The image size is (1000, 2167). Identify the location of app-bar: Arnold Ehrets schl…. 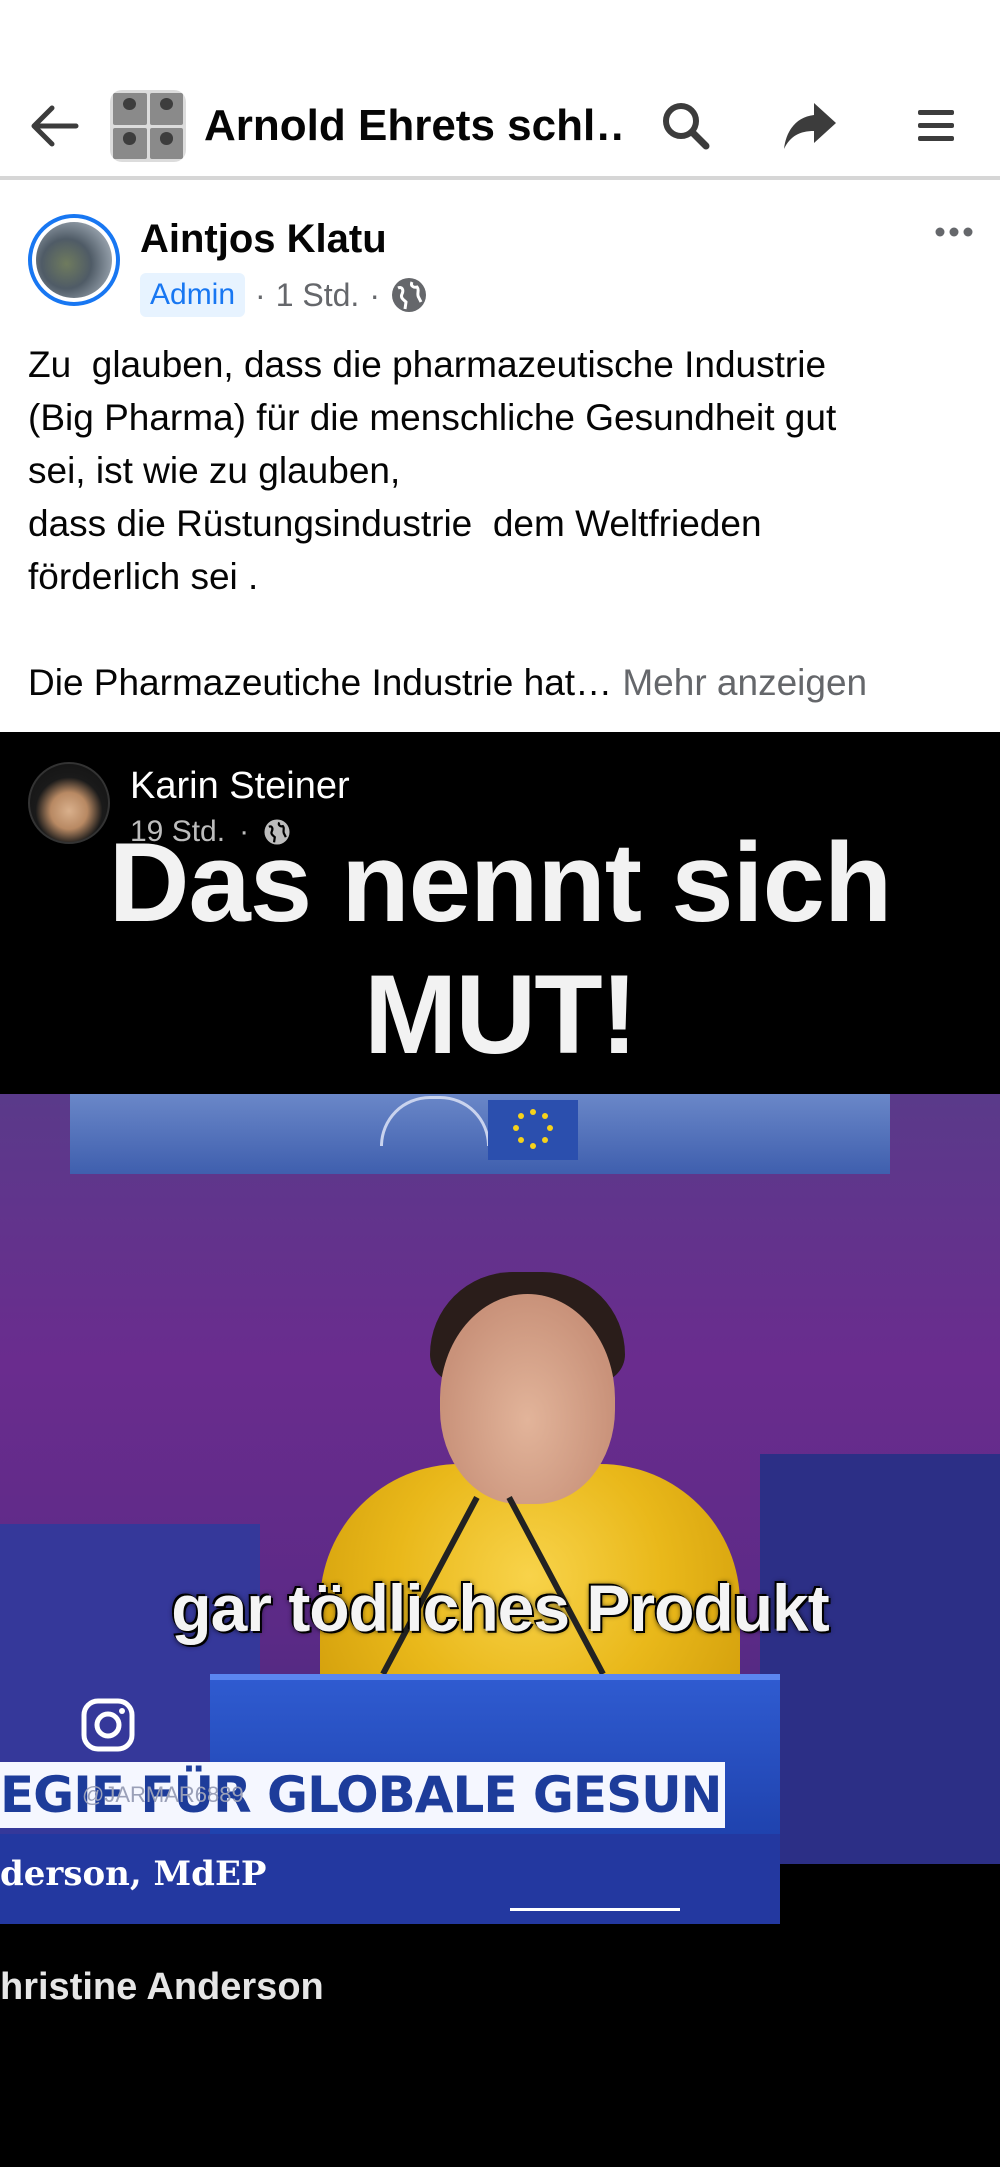
(500, 90).